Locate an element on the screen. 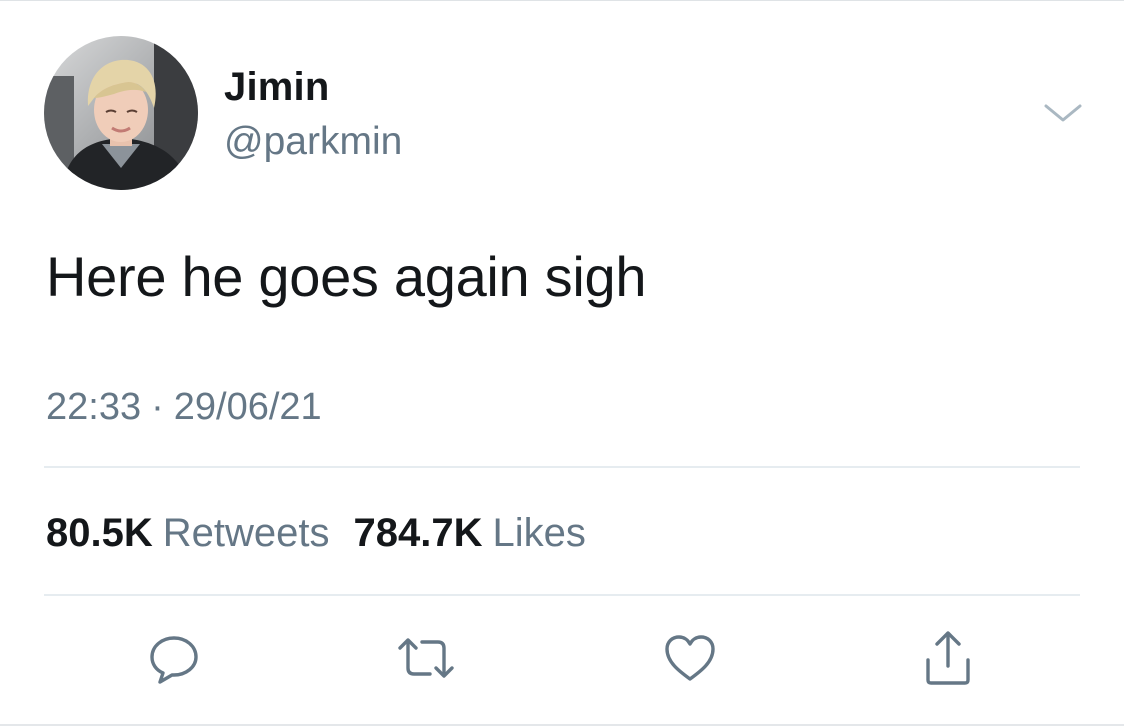  retweet-icon is located at coordinates (426, 660).